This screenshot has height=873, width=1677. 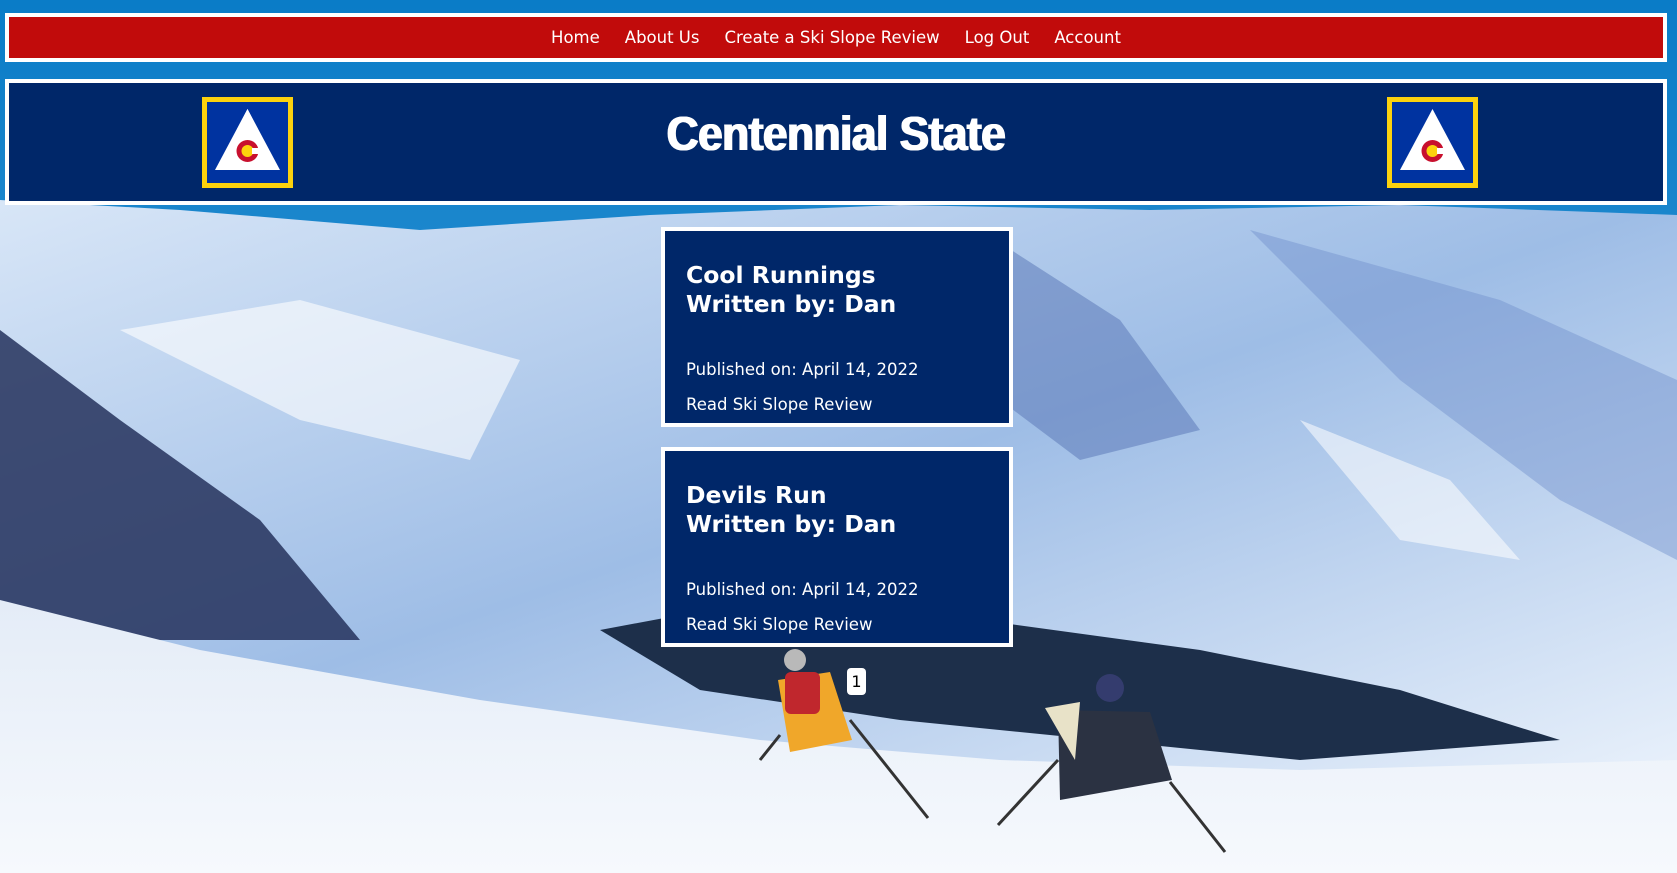 I want to click on nav-item-about: About Us, so click(x=662, y=37).